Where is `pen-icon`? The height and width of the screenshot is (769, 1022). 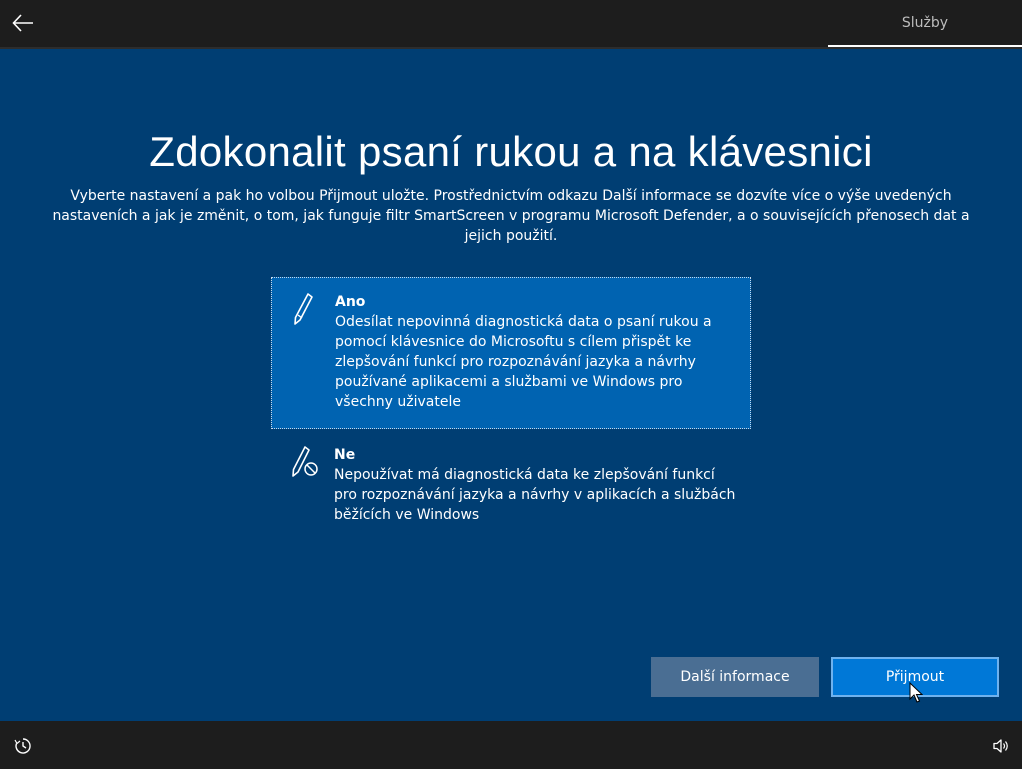
pen-icon is located at coordinates (313, 360).